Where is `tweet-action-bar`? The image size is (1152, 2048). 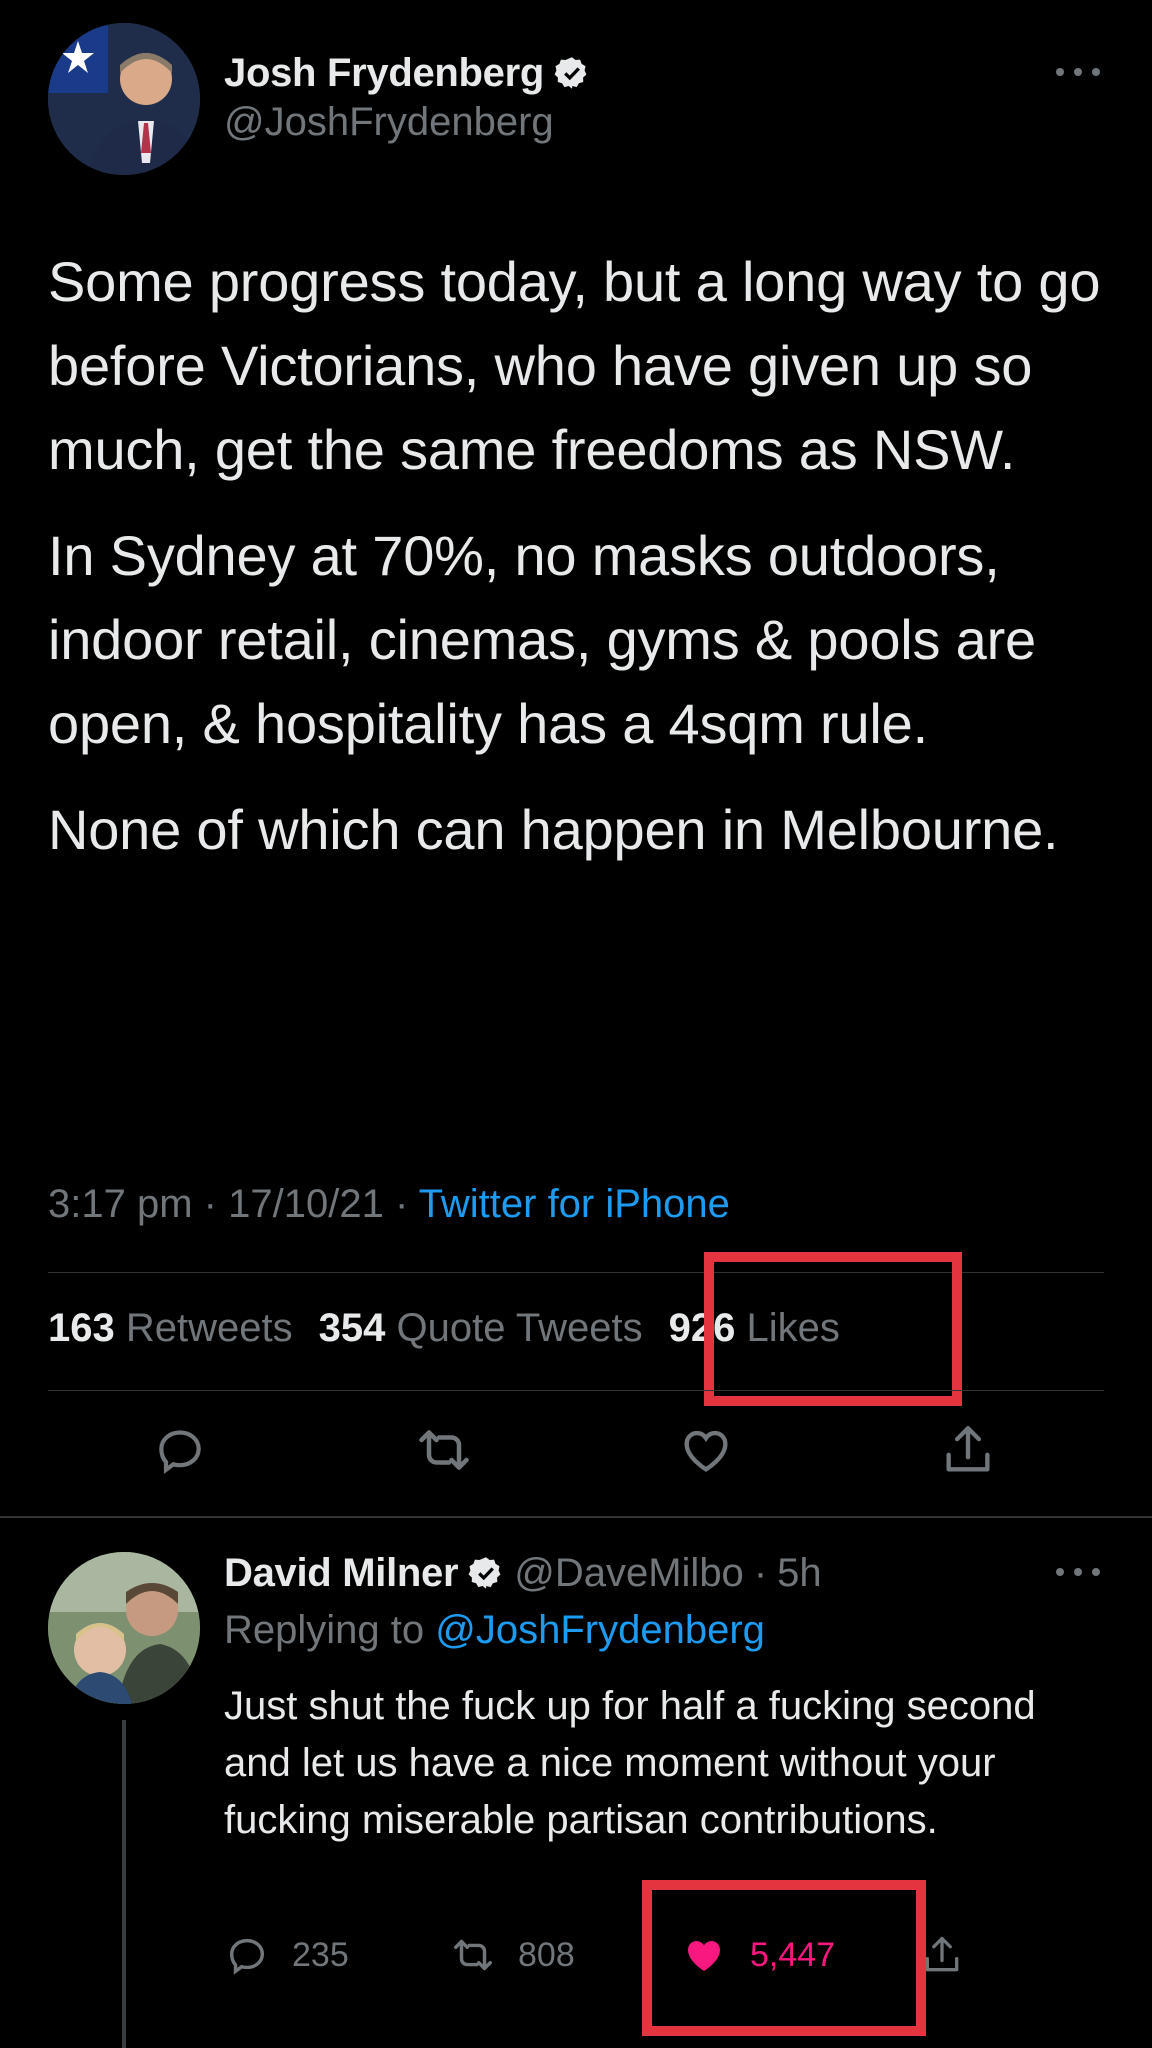 tweet-action-bar is located at coordinates (576, 1455).